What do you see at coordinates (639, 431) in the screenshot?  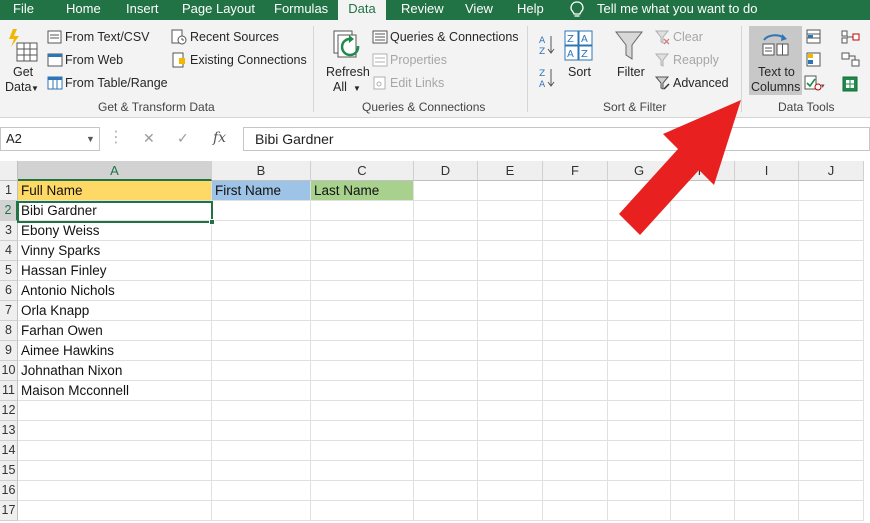 I see `cell-g13` at bounding box center [639, 431].